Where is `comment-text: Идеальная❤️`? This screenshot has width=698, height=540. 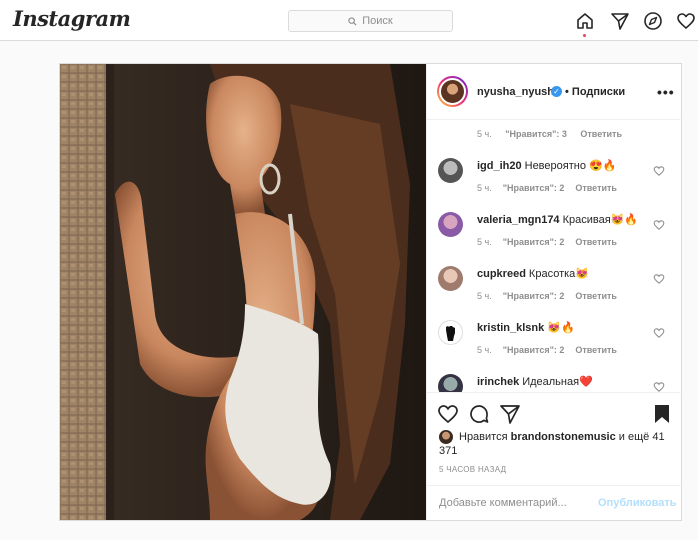 comment-text: Идеальная❤️ is located at coordinates (557, 382).